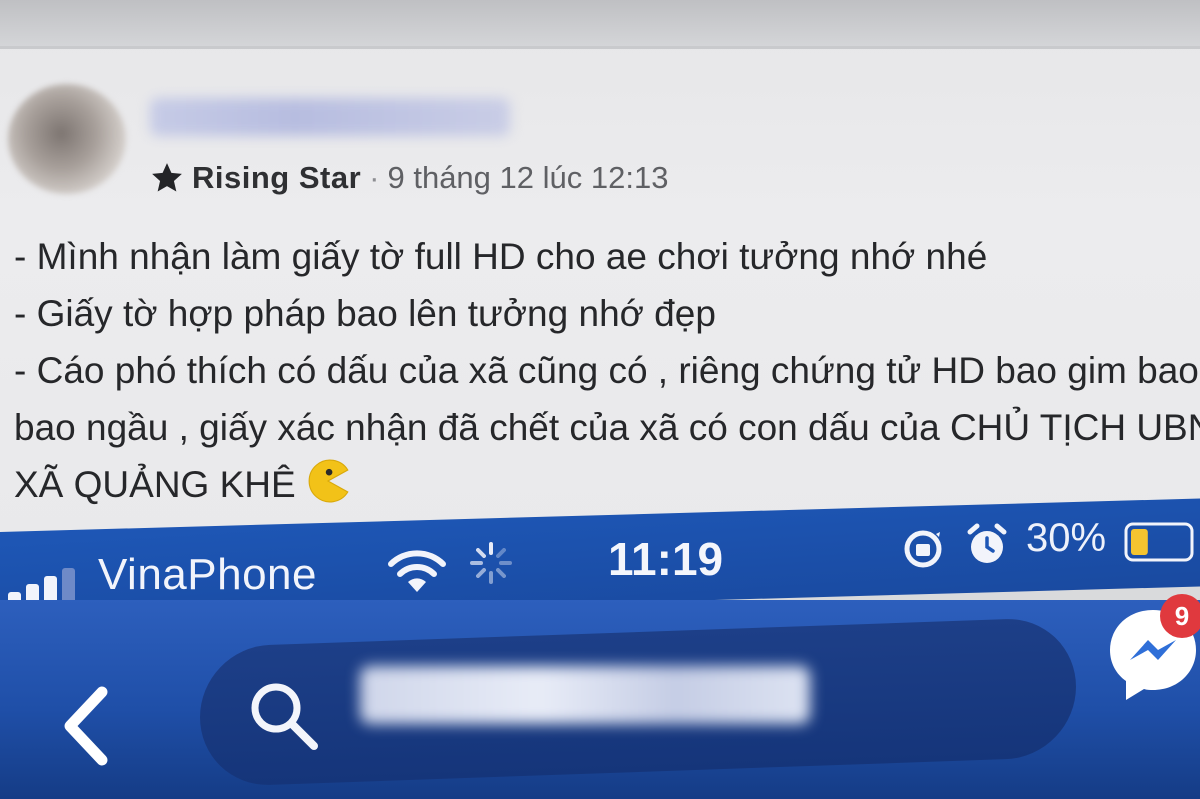 The height and width of the screenshot is (799, 1200). Describe the element at coordinates (600, 23) in the screenshot. I see `top-divider` at that location.